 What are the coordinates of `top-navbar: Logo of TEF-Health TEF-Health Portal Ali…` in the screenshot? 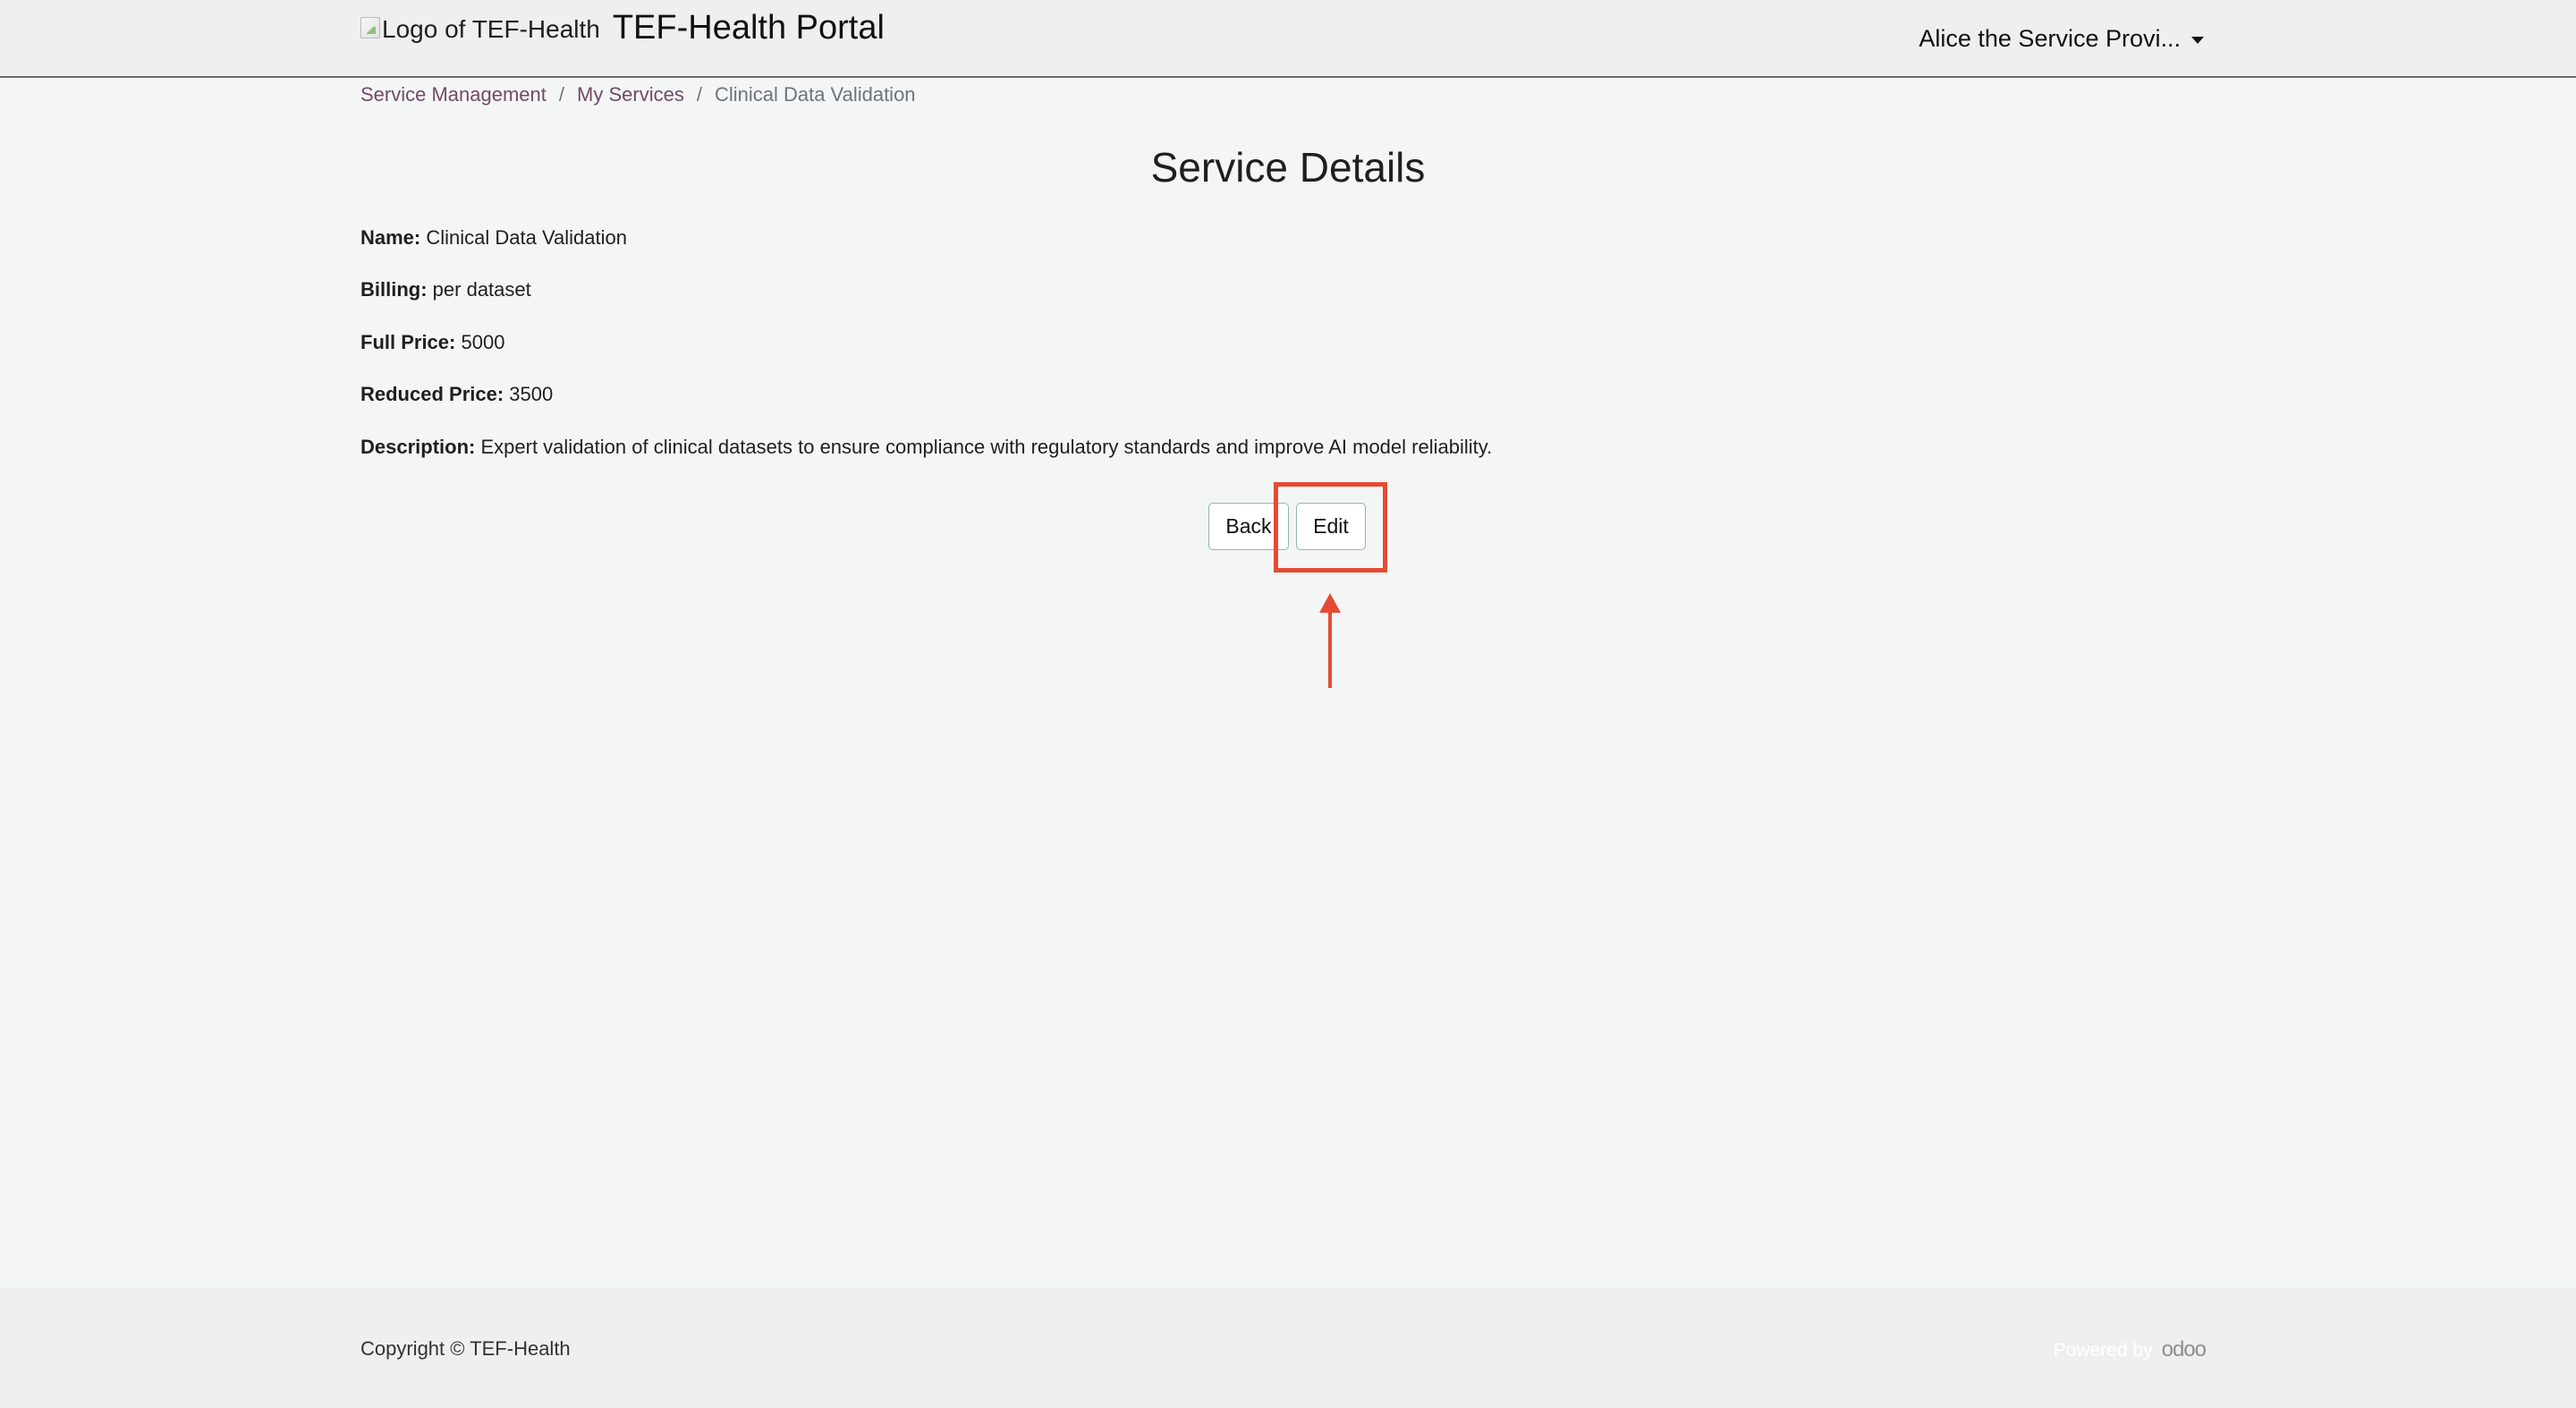 It's located at (1288, 39).